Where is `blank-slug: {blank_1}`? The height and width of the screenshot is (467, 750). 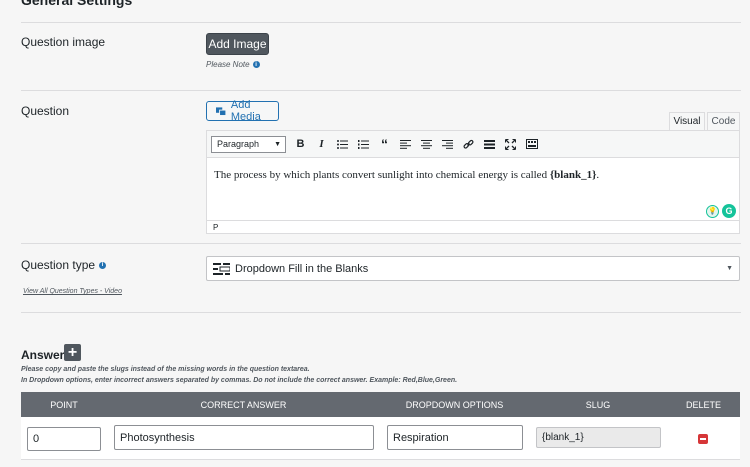 blank-slug: {blank_1} is located at coordinates (573, 175).